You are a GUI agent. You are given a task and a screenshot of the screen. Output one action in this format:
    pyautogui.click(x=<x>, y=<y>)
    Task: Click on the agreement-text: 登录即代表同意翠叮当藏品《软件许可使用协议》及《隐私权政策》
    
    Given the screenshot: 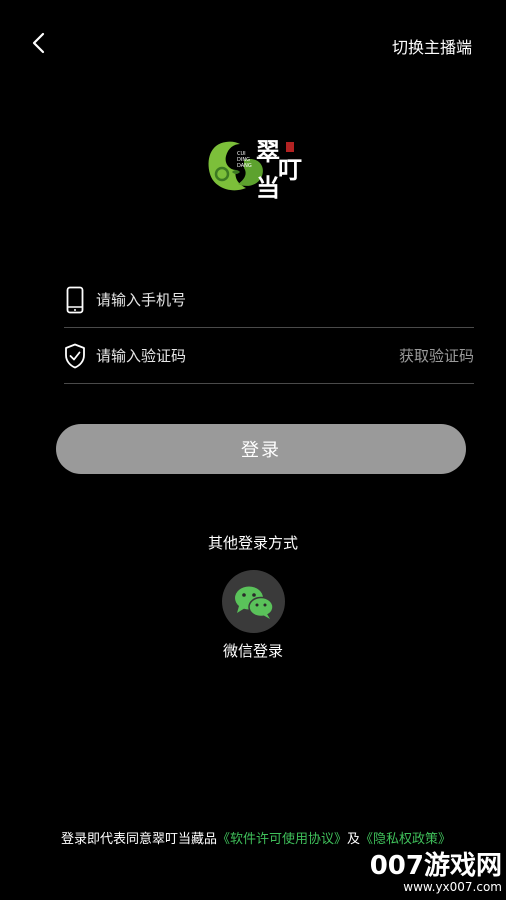 What is the action you would take?
    pyautogui.click(x=256, y=840)
    